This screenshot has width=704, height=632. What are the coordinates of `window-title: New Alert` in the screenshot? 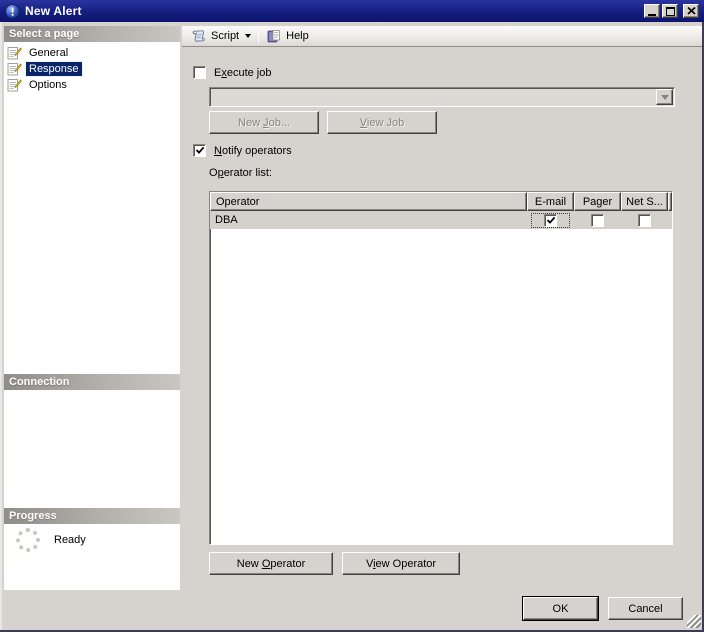 It's located at (53, 11).